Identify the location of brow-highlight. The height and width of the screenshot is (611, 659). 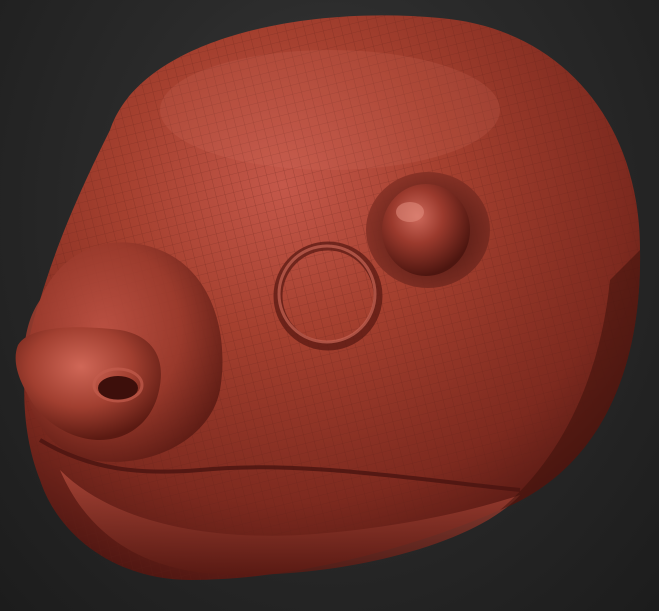
(330, 110).